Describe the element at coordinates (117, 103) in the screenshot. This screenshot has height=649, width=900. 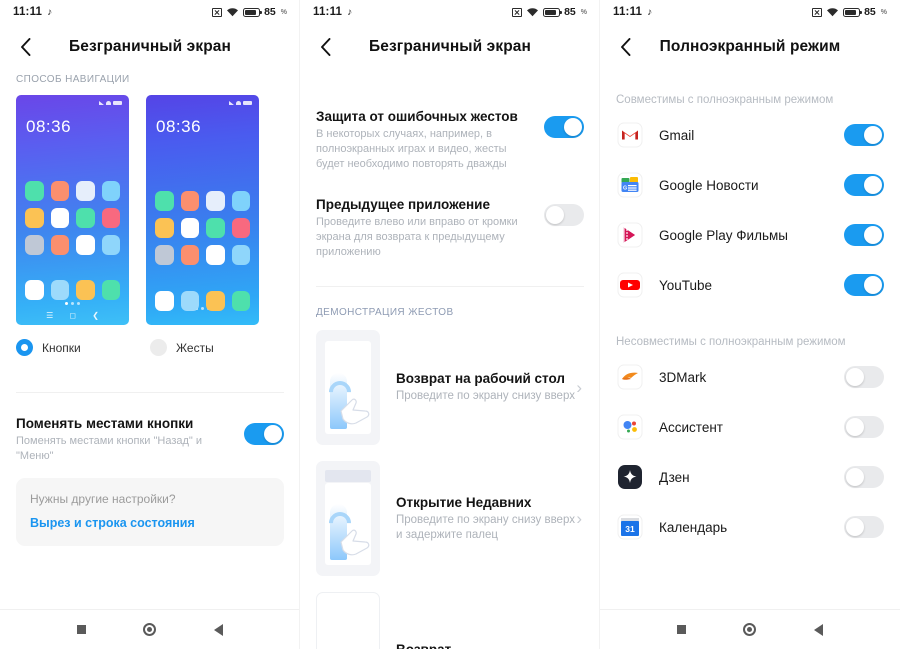
I see `preview-battery-icon` at that location.